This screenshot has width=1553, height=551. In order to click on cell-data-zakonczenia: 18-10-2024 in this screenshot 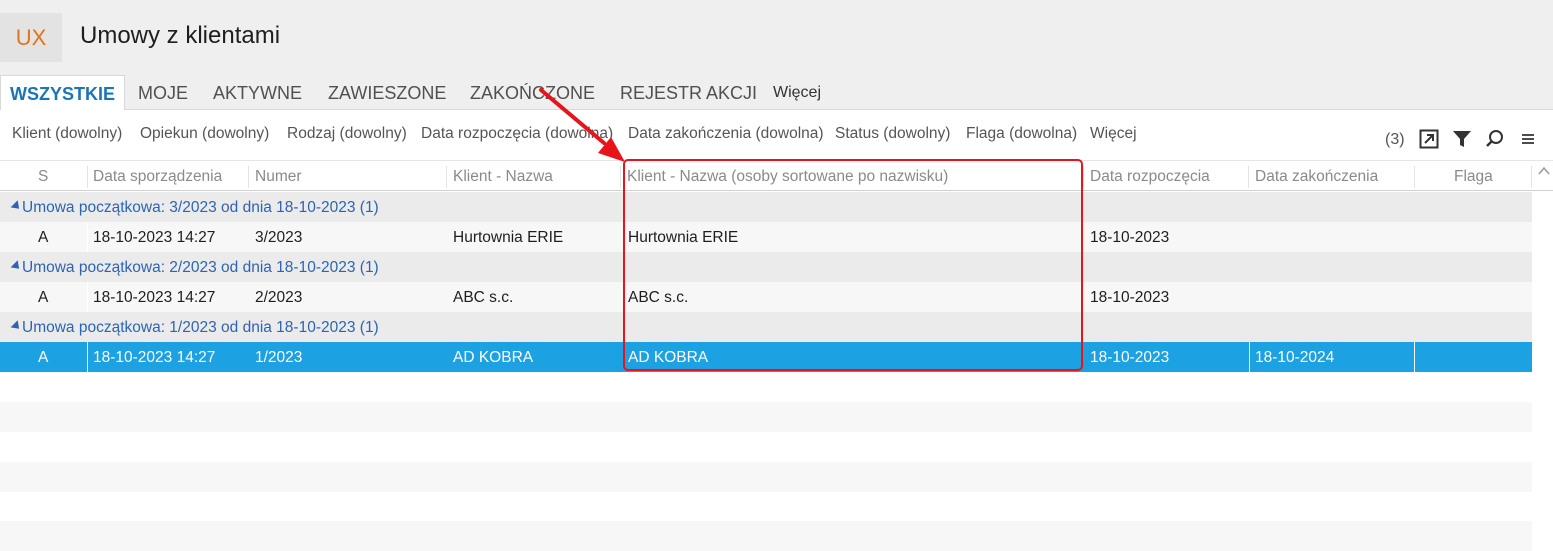, I will do `click(1295, 357)`.